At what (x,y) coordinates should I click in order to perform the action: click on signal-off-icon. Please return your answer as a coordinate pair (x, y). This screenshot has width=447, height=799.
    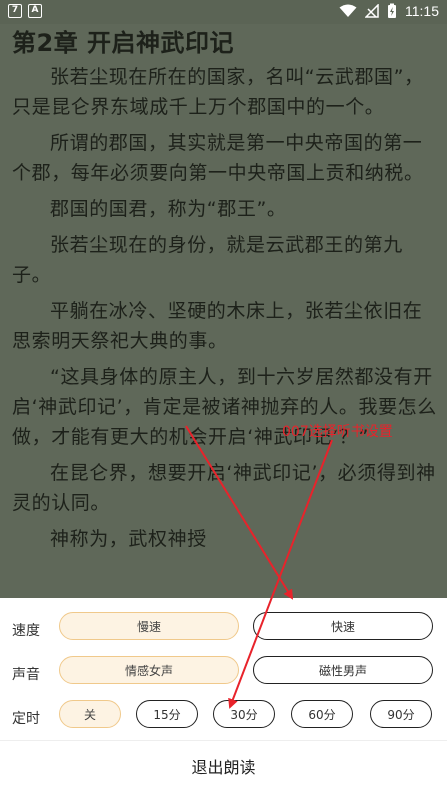
    Looking at the image, I should click on (372, 11).